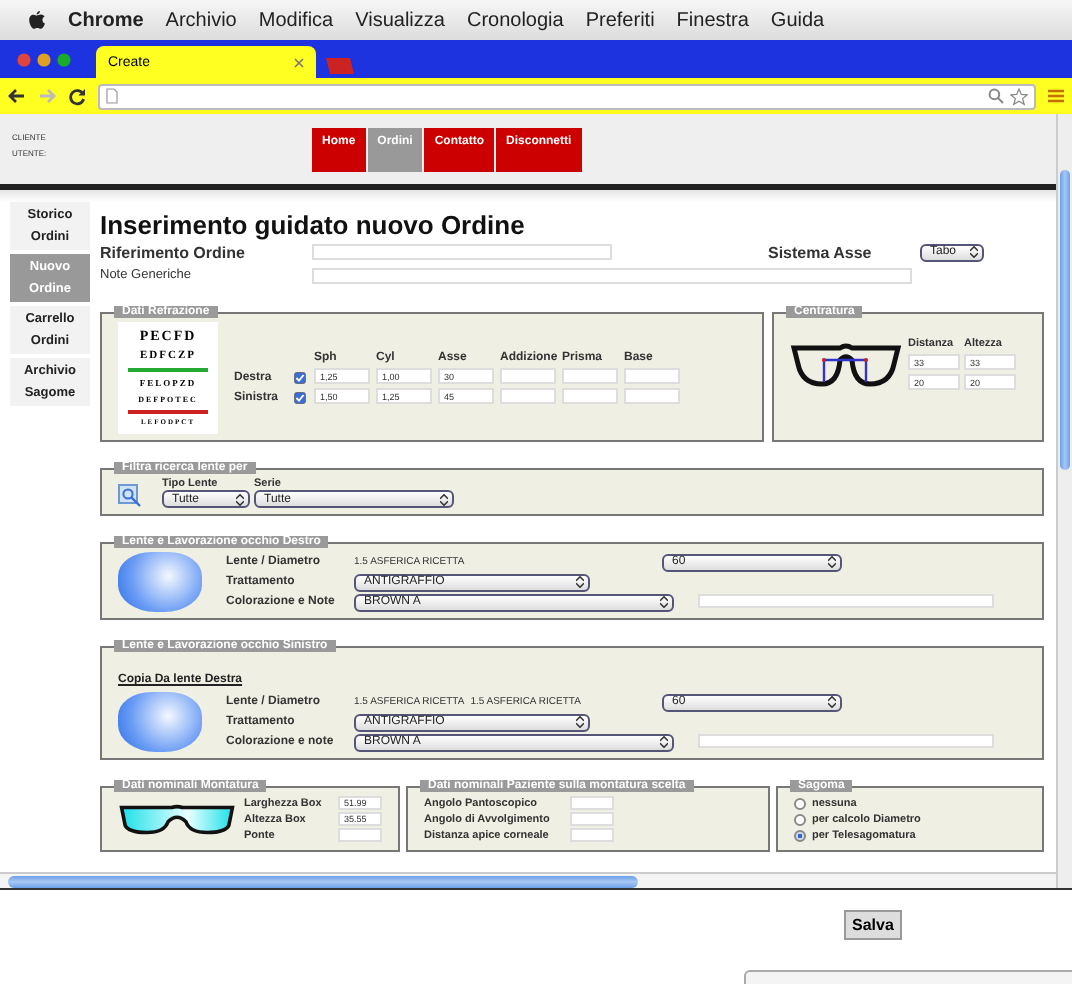 This screenshot has width=1072, height=984. I want to click on star-icon, so click(1019, 96).